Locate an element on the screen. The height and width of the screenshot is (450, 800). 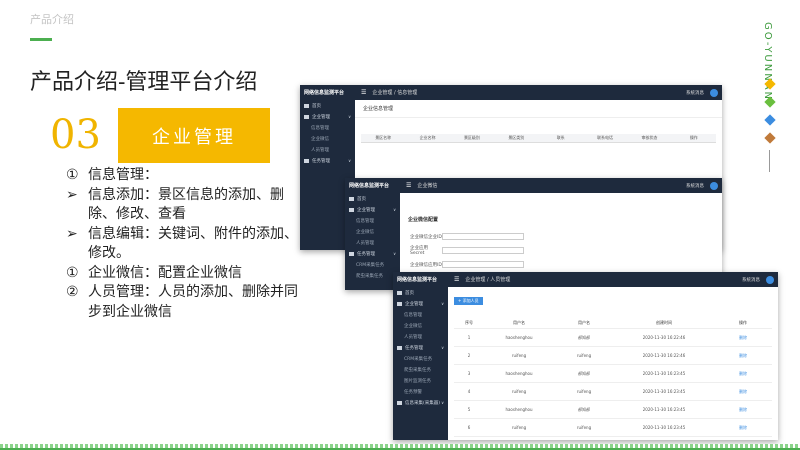
corp-id-field is located at coordinates (483, 236).